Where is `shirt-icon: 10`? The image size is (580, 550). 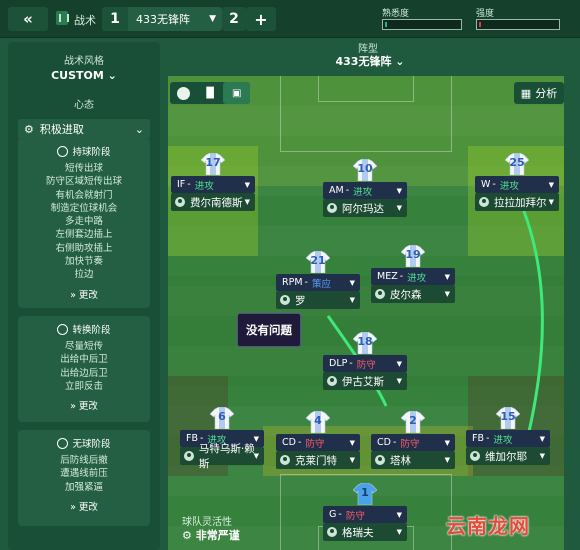
shirt-icon: 10 is located at coordinates (365, 170).